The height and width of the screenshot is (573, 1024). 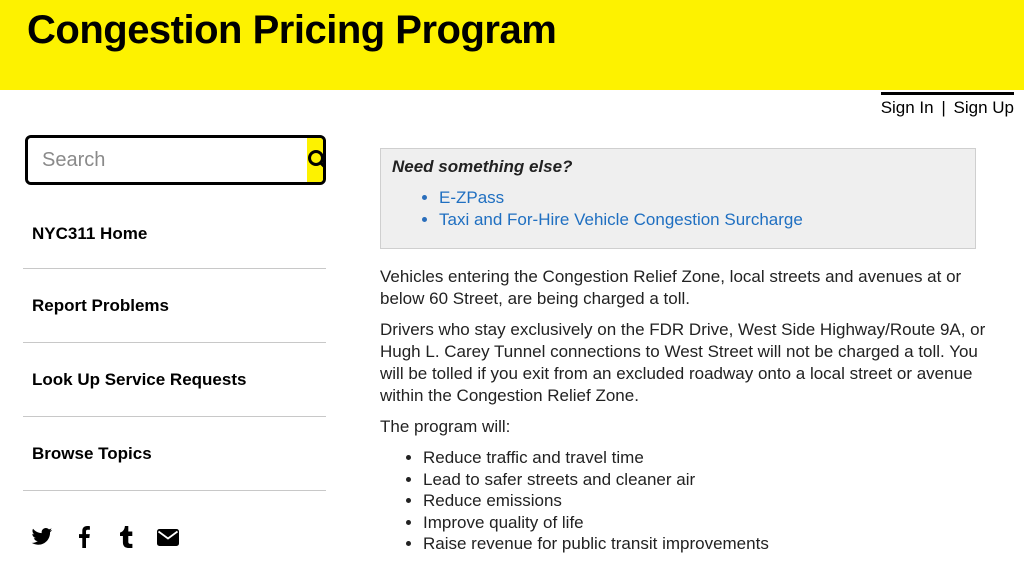 What do you see at coordinates (167, 160) in the screenshot?
I see `search-input` at bounding box center [167, 160].